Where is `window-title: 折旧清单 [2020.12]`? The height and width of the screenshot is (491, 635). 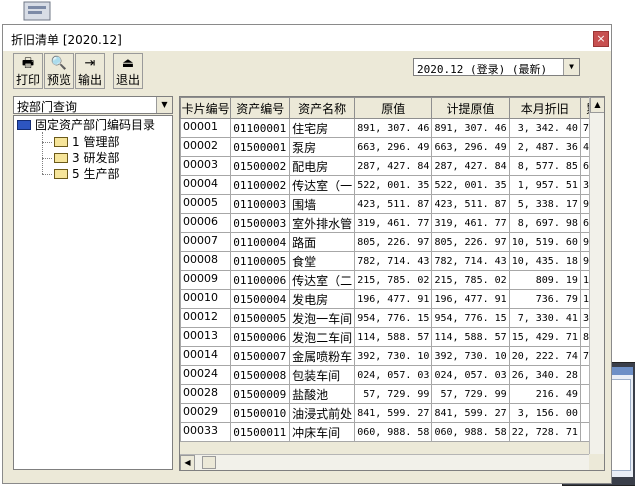 window-title: 折旧清单 [2020.12] is located at coordinates (66, 40).